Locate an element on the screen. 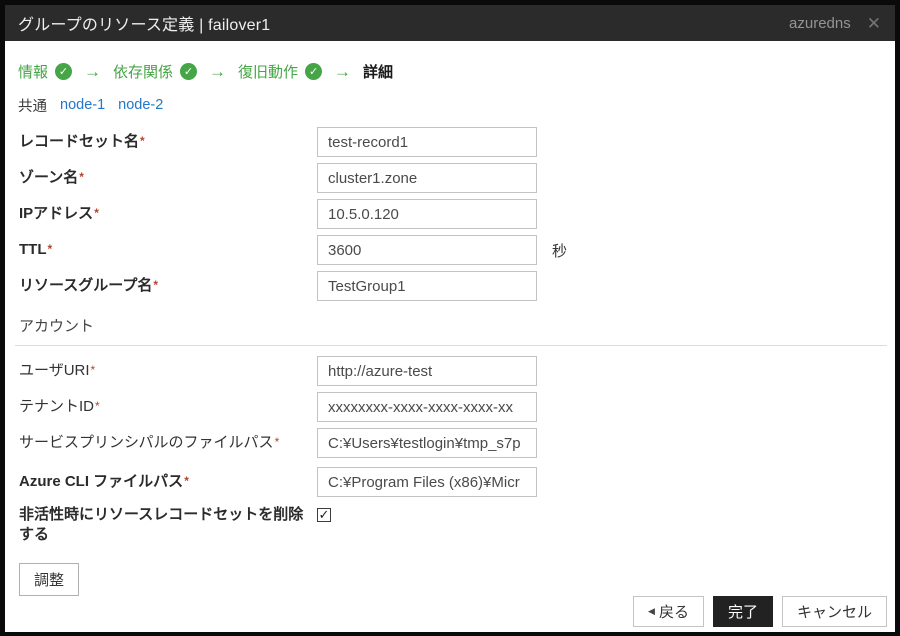 This screenshot has width=900, height=636. form-row: テナントID* is located at coordinates (455, 407).